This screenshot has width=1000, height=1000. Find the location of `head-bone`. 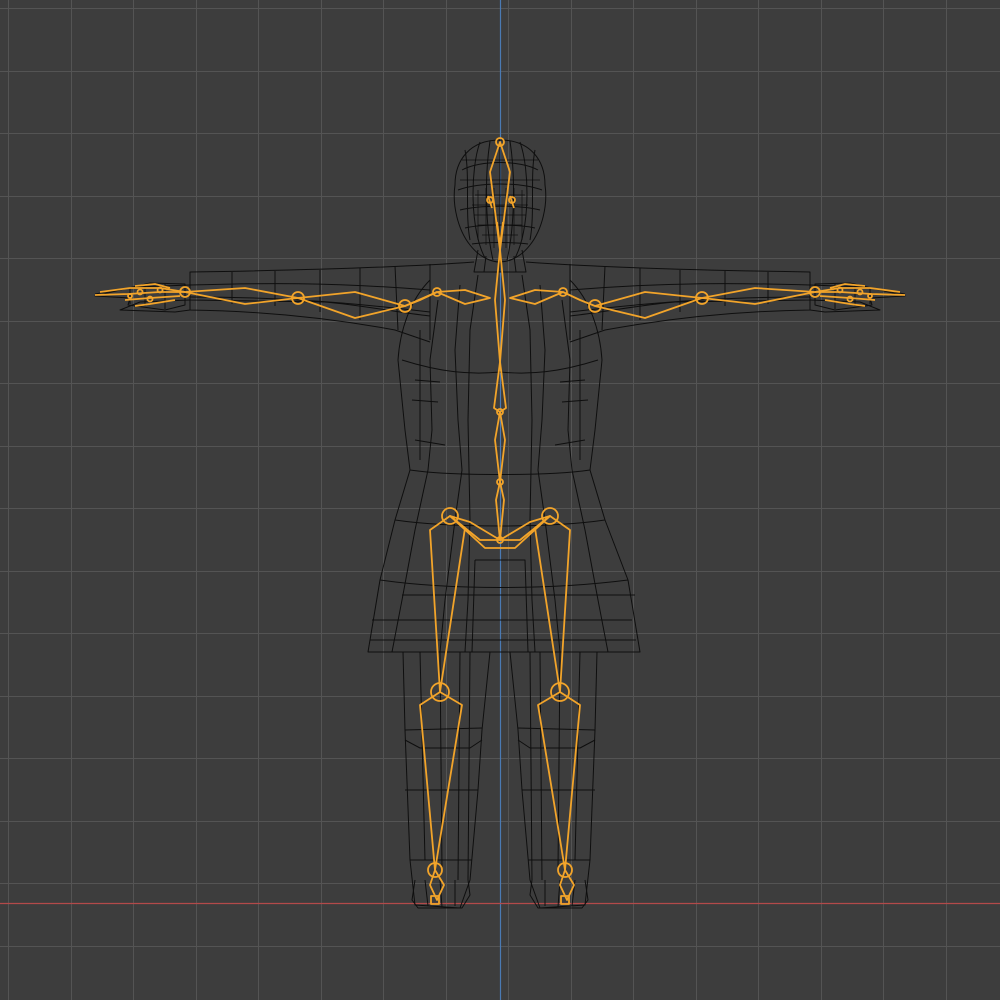

head-bone is located at coordinates (500, 196).